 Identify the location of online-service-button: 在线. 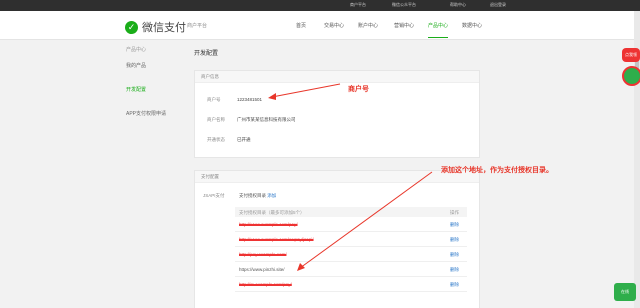
(625, 292).